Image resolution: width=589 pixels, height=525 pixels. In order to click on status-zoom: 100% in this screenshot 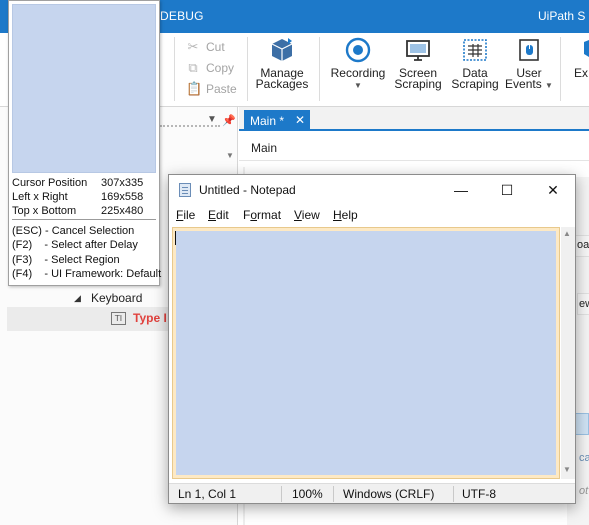, I will do `click(307, 494)`.